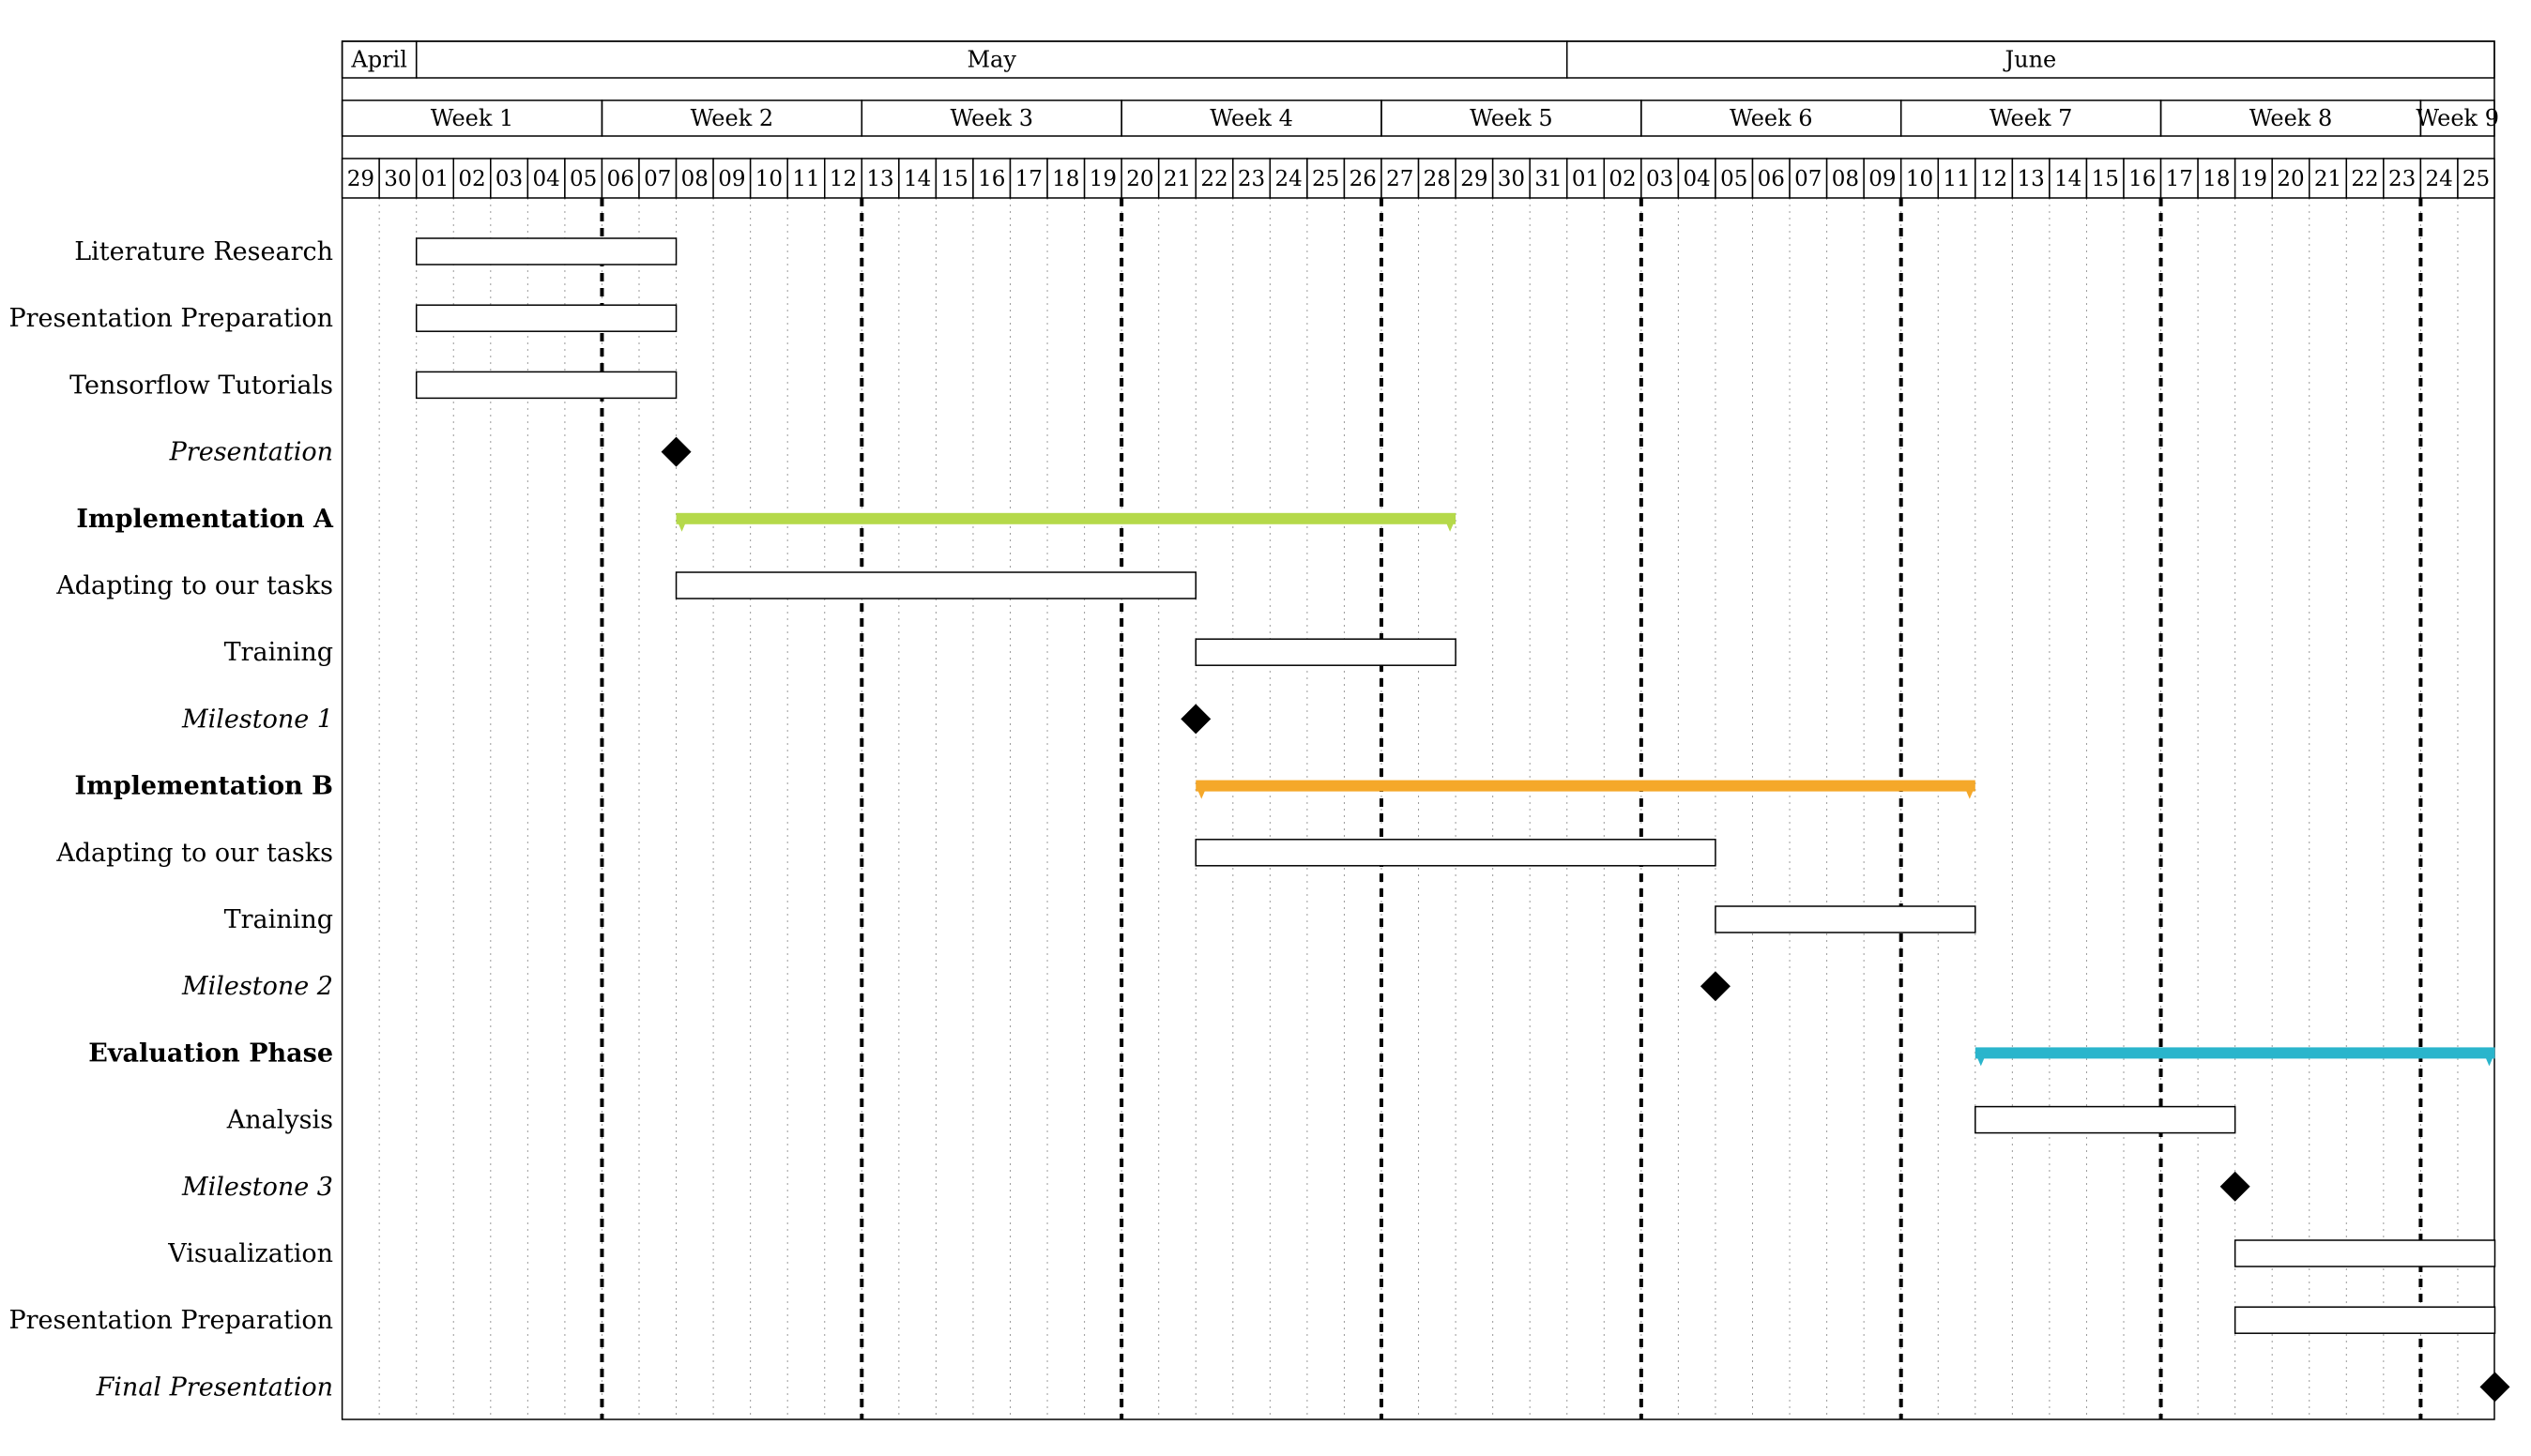 This screenshot has width=2531, height=1456. What do you see at coordinates (278, 652) in the screenshot?
I see `row-label: Training` at bounding box center [278, 652].